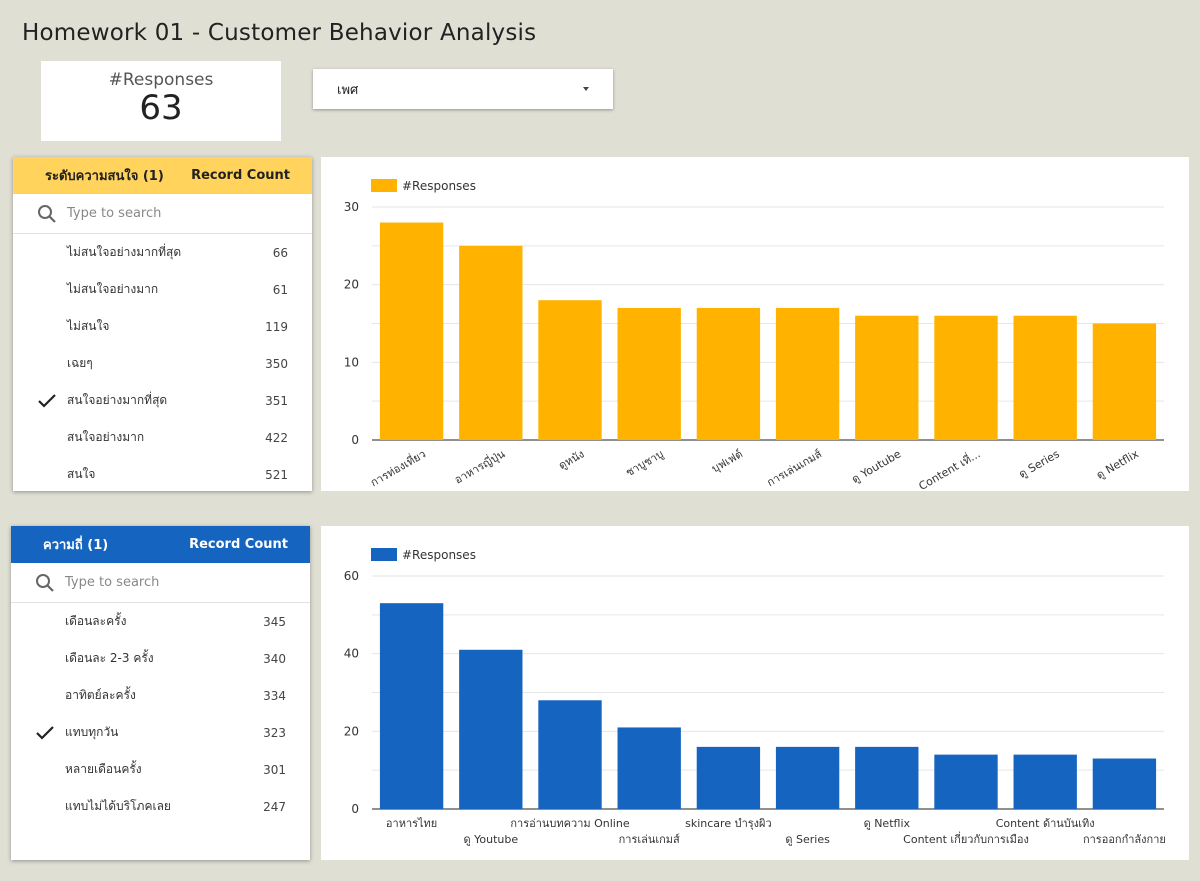  What do you see at coordinates (80, 363) in the screenshot?
I see `filter-option-label: เฉยๆ` at bounding box center [80, 363].